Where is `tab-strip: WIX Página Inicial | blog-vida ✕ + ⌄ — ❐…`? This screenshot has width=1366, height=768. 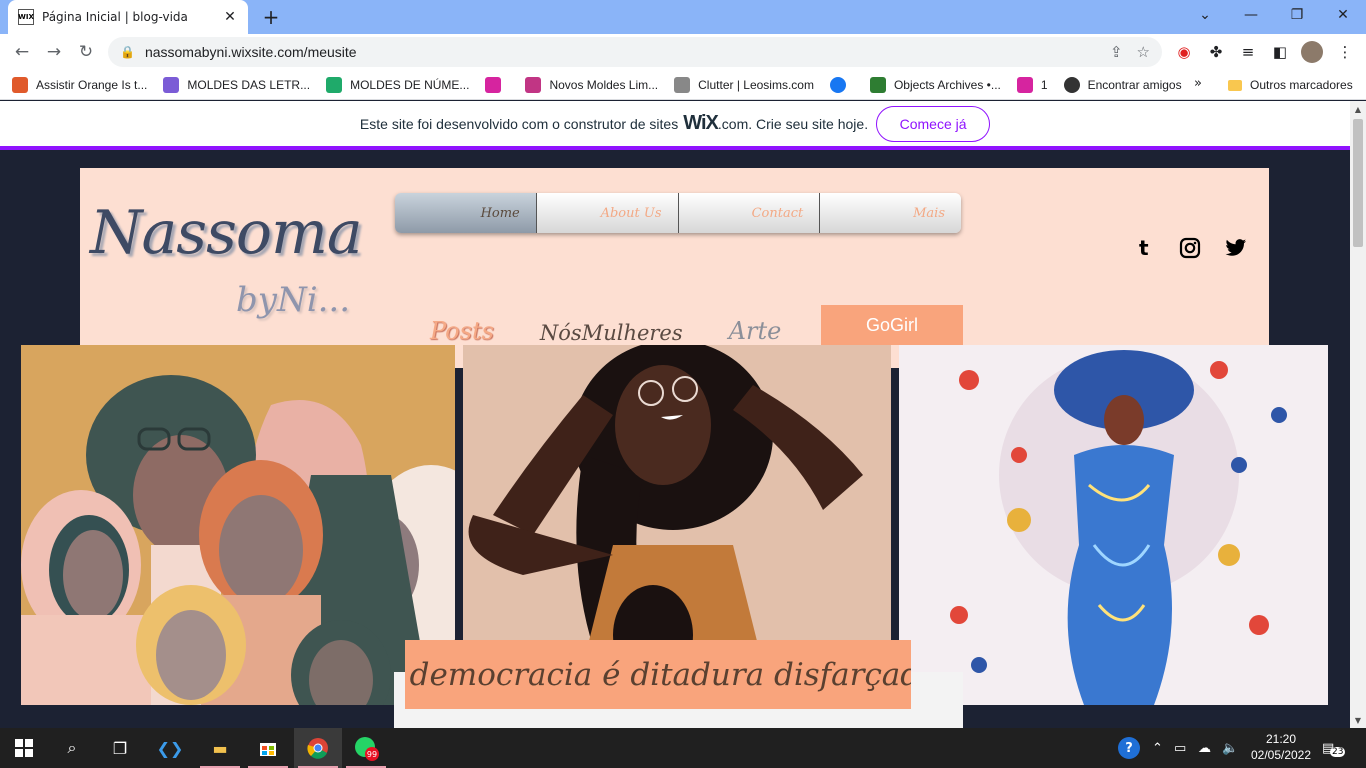
tab-strip: WIX Página Inicial | blog-vida ✕ + ⌄ — ❐… is located at coordinates (683, 17).